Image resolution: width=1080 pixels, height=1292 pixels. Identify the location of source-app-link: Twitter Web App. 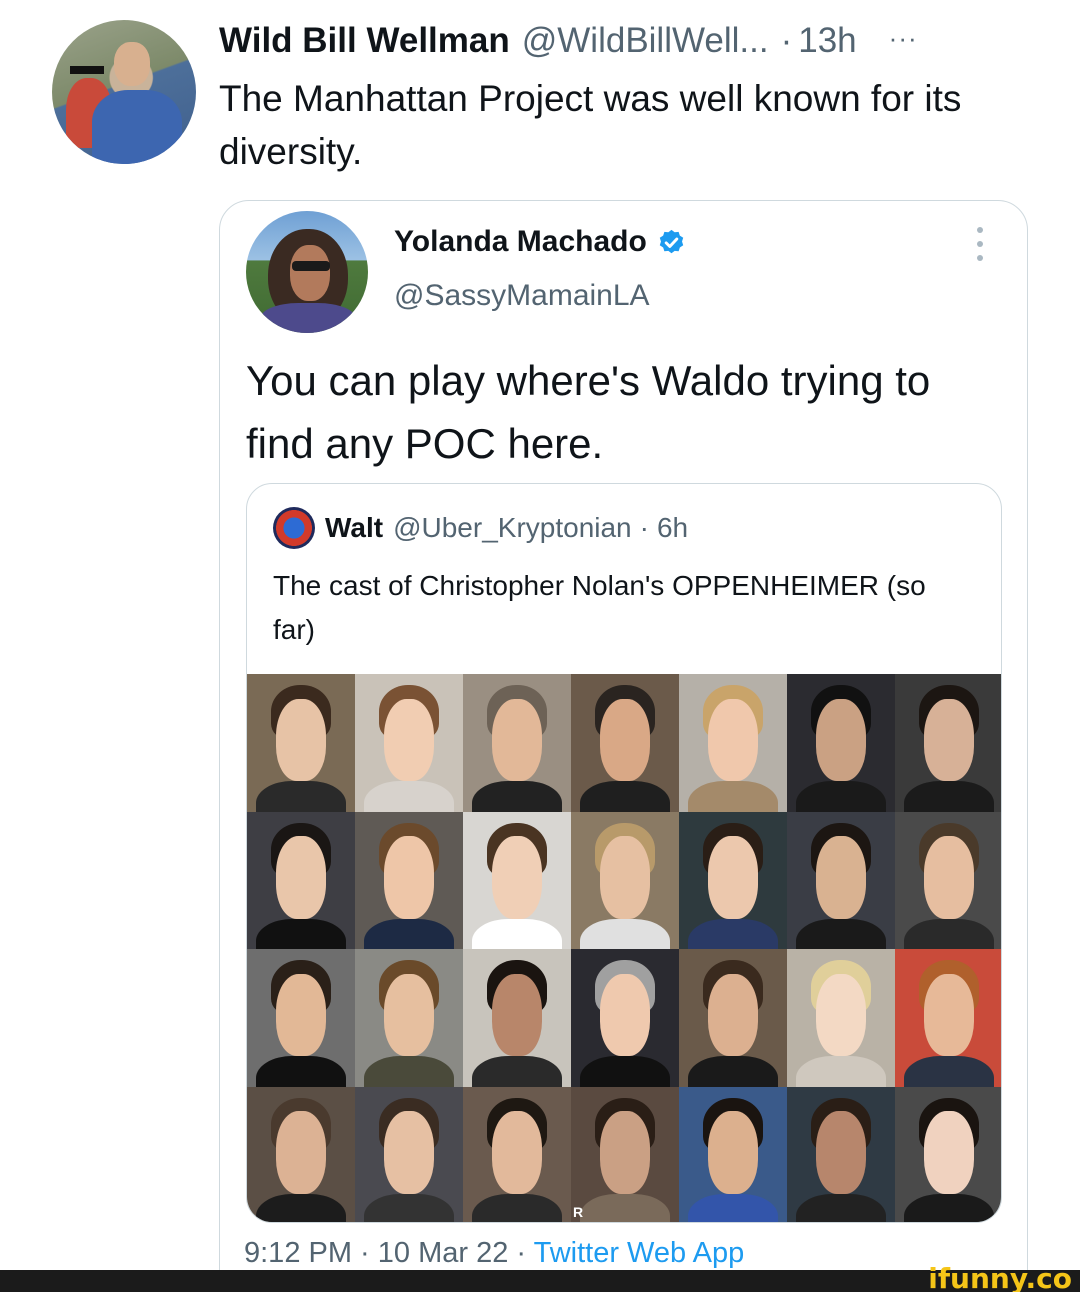
(639, 1253).